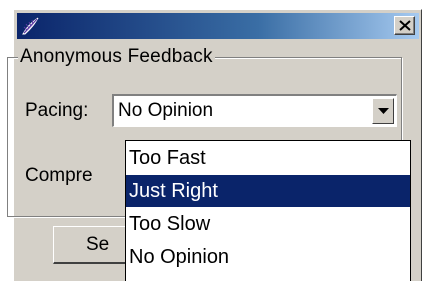  I want to click on dropdown-option-just-right: Just Right, so click(268, 191).